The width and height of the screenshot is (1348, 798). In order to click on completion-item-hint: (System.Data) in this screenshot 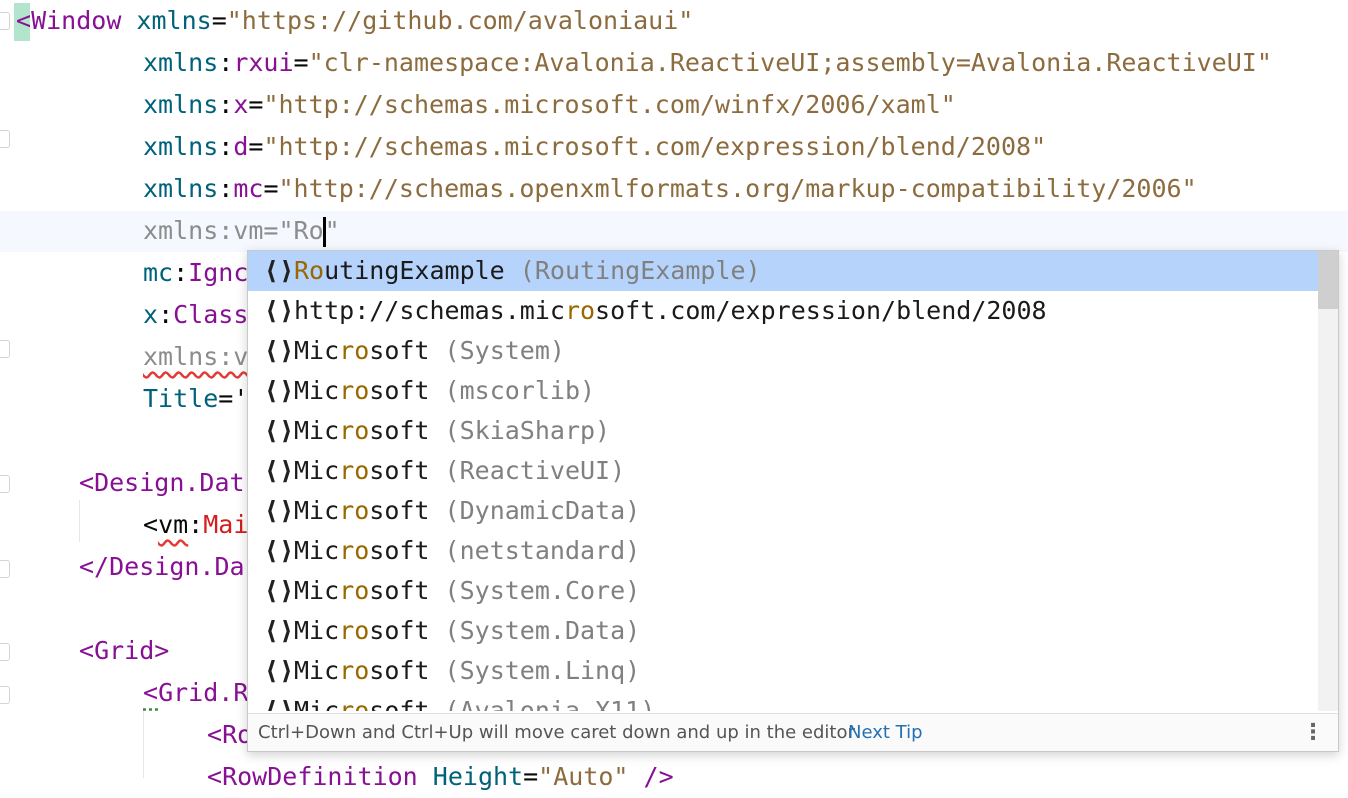, I will do `click(535, 630)`.